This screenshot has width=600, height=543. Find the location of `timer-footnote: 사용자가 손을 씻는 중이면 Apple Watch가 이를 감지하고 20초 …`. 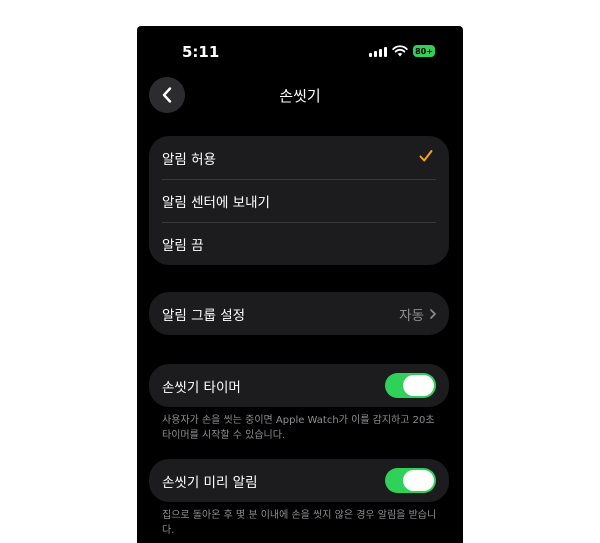

timer-footnote: 사용자가 손을 씻는 중이면 Apple Watch가 이를 감지하고 20초 … is located at coordinates (298, 428).